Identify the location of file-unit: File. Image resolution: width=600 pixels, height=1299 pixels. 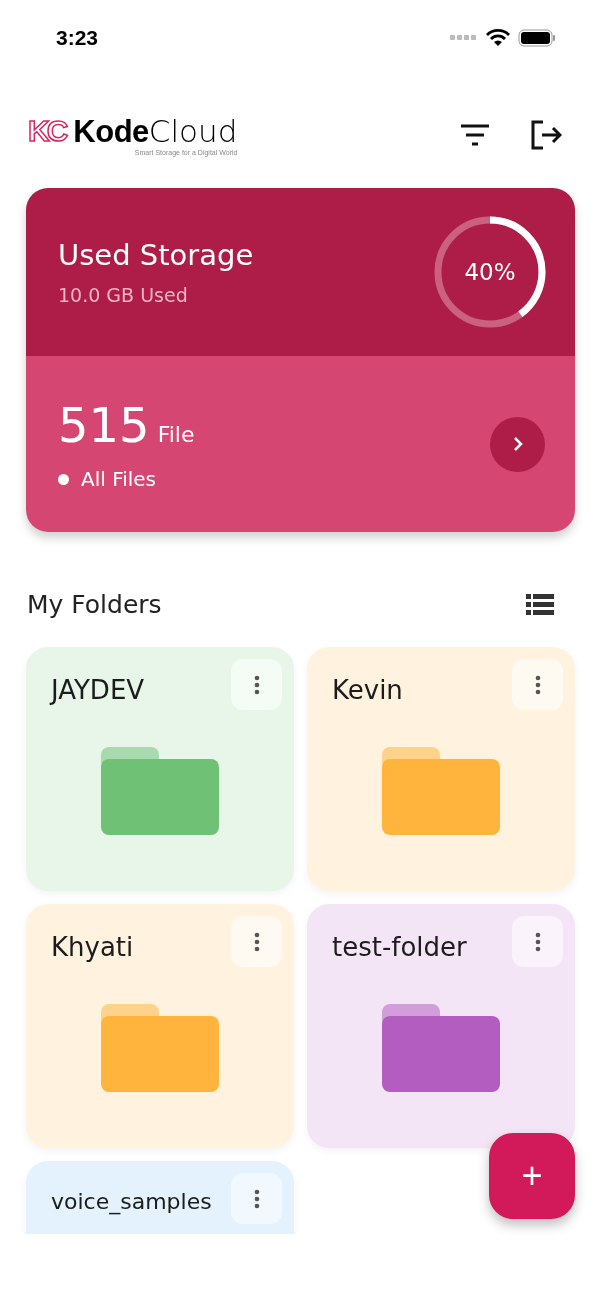
(176, 434).